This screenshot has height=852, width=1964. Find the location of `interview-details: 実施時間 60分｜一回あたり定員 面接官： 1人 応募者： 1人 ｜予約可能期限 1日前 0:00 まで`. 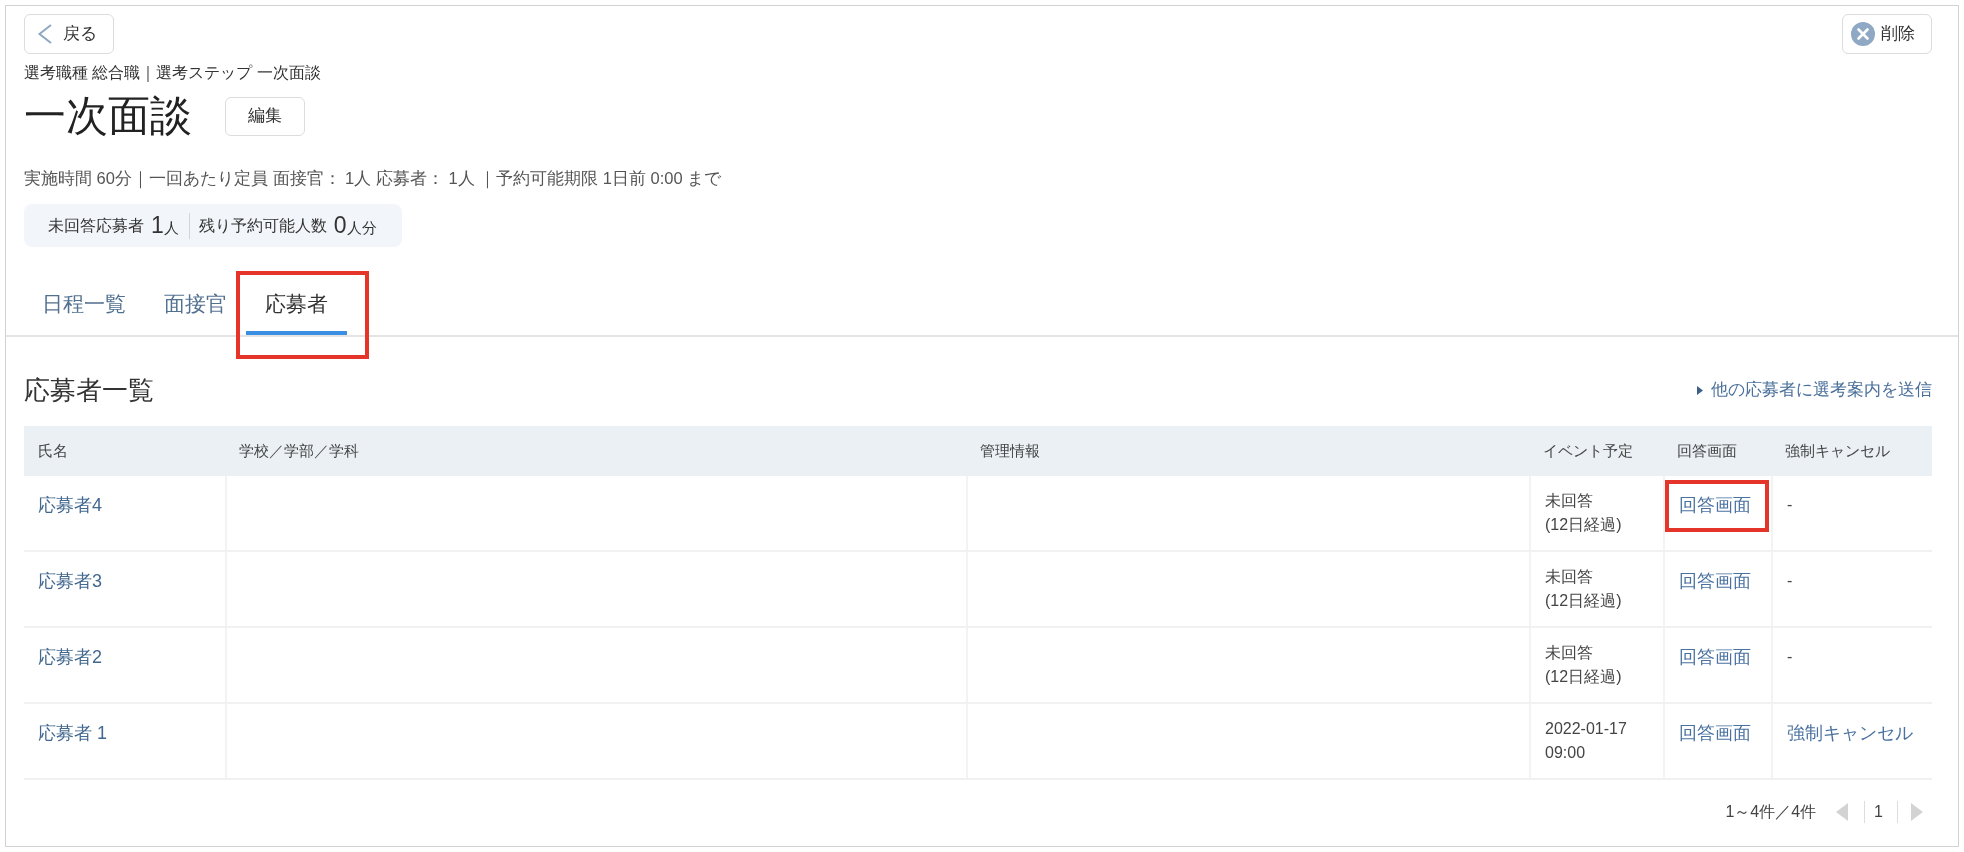

interview-details: 実施時間 60分｜一回あたり定員 面接官： 1人 応募者： 1人 ｜予約可能期限 1日前 0:00 まで is located at coordinates (373, 178).